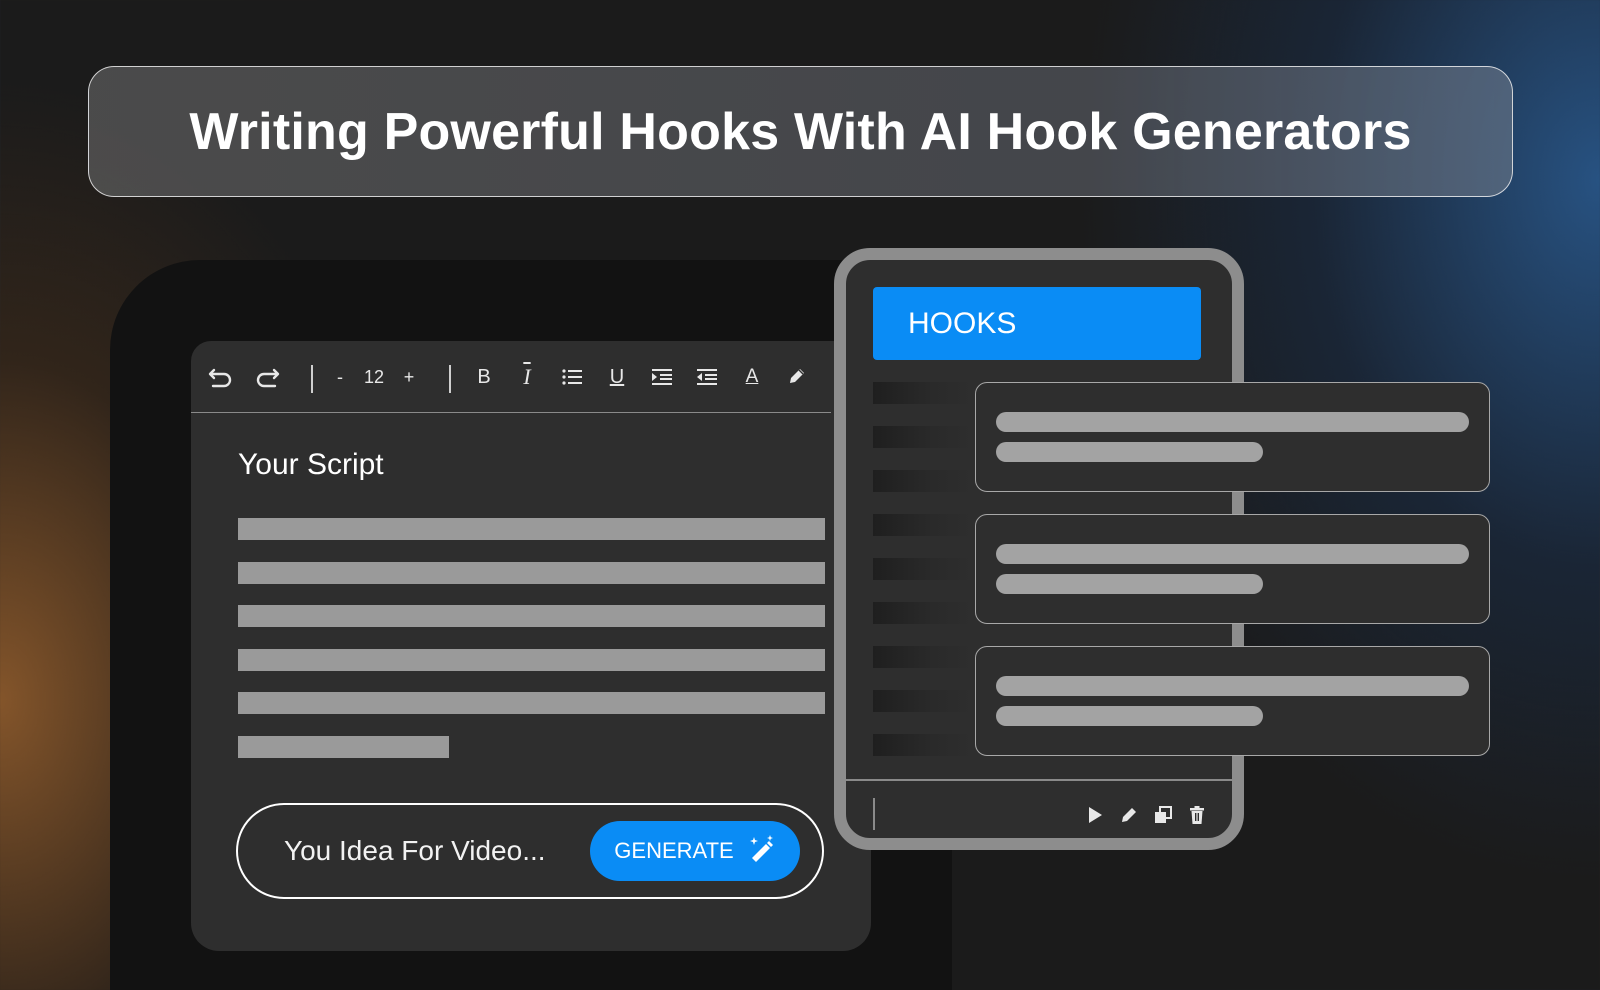  Describe the element at coordinates (527, 376) in the screenshot. I see `italic-button: I` at that location.